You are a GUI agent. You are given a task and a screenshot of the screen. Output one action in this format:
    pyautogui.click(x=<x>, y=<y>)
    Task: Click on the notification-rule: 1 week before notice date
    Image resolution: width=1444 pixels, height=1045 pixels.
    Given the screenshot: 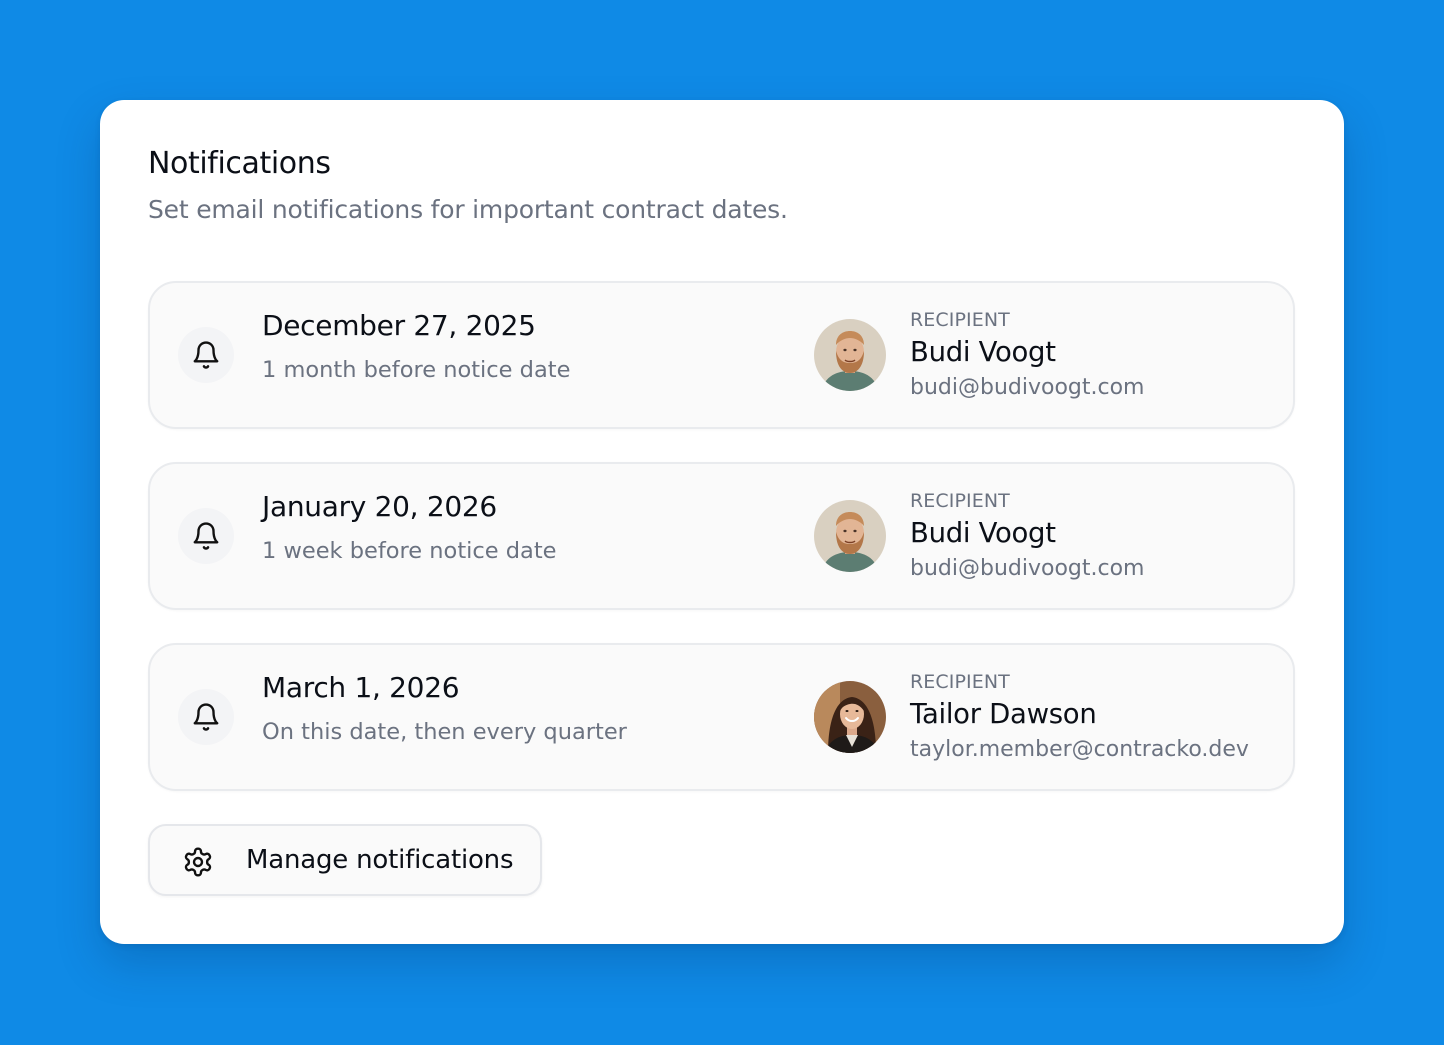 What is the action you would take?
    pyautogui.click(x=409, y=551)
    